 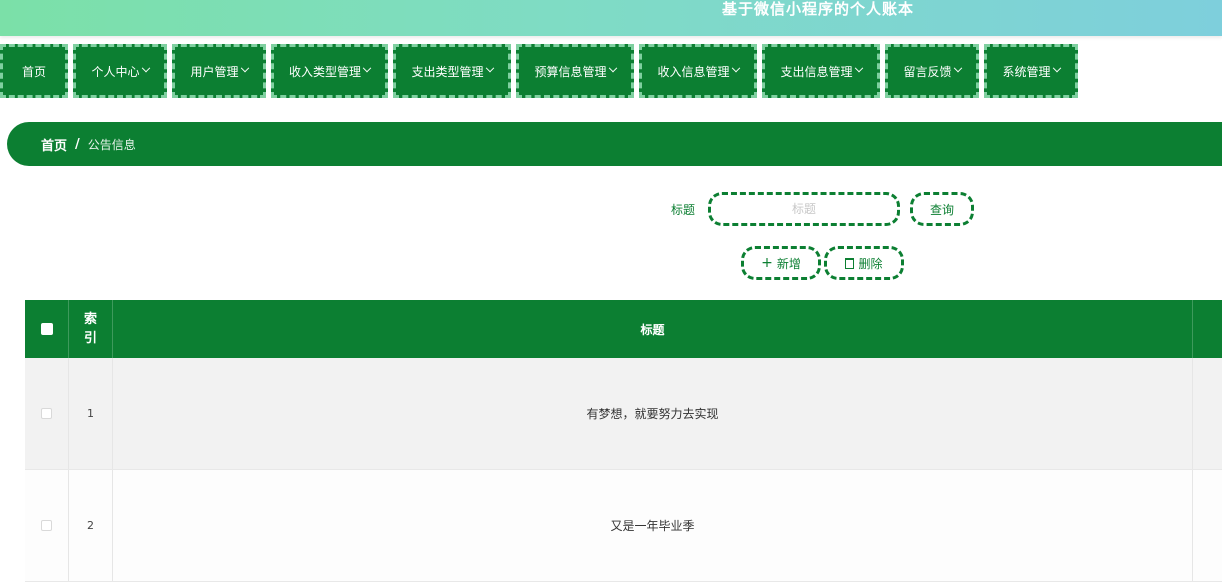 I want to click on search-title-label: 标题, so click(x=683, y=210).